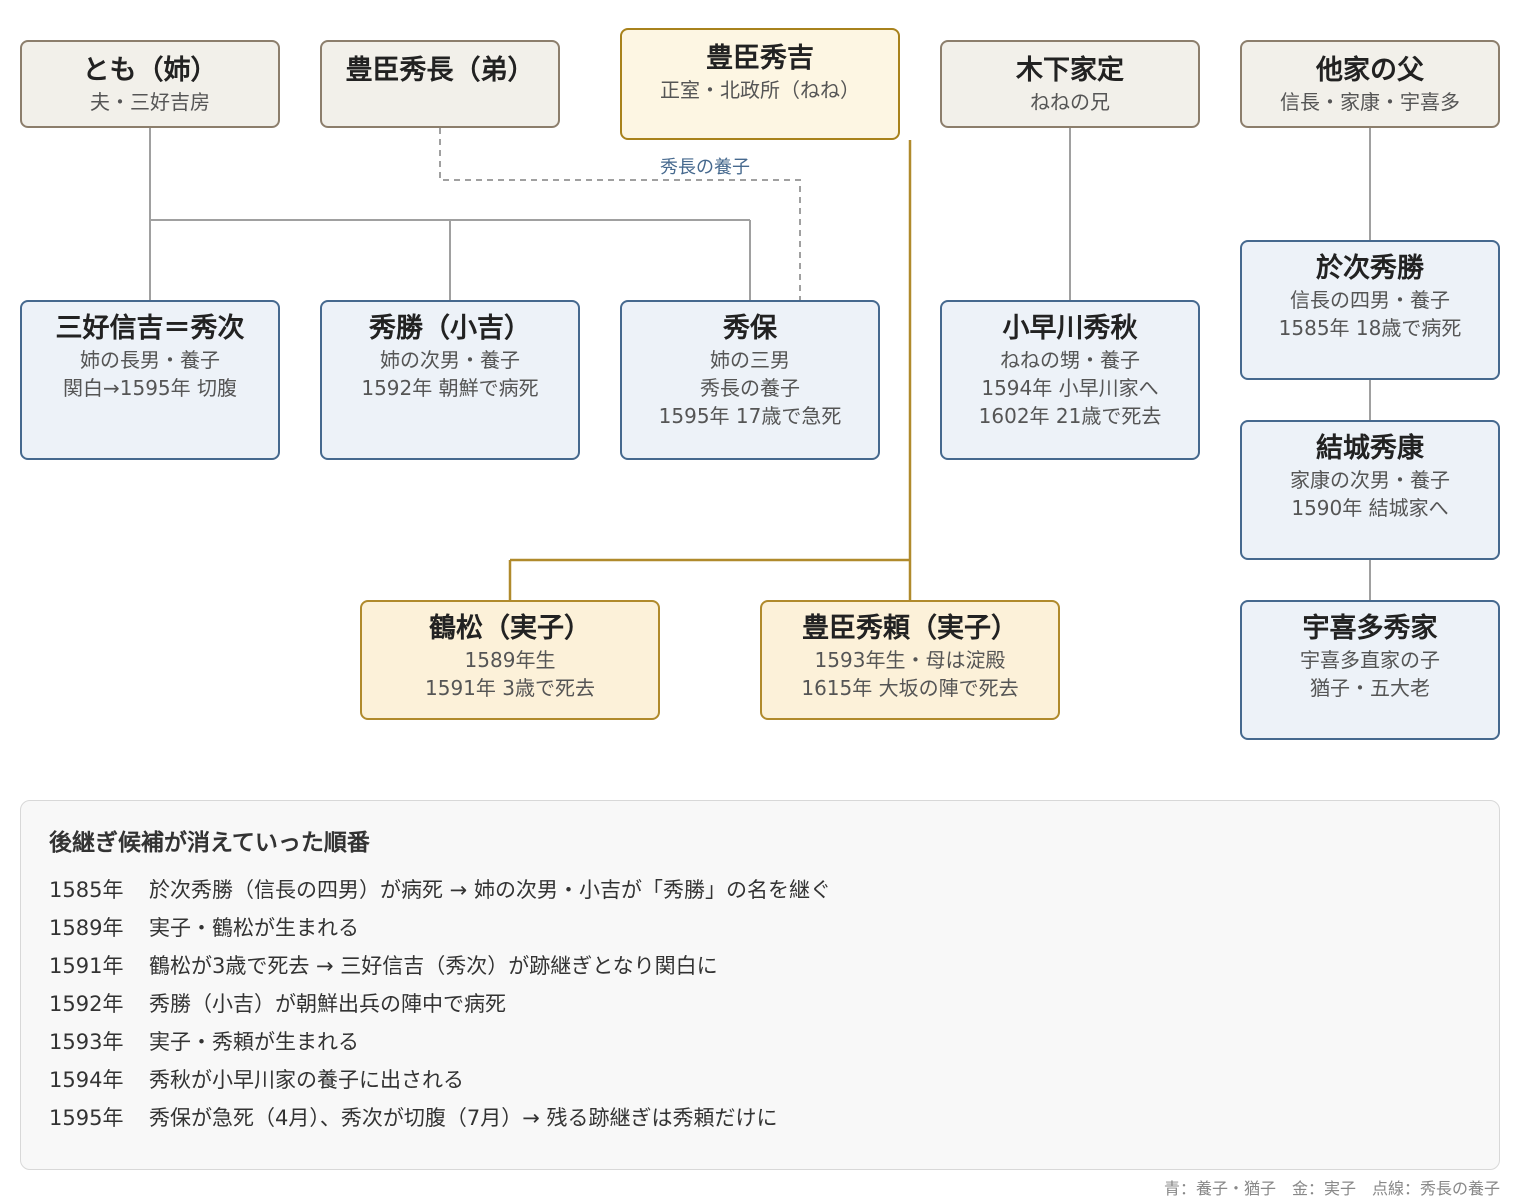 This screenshot has width=1520, height=1200. I want to click on node-sub: 夫・三好吉房, so click(150, 102).